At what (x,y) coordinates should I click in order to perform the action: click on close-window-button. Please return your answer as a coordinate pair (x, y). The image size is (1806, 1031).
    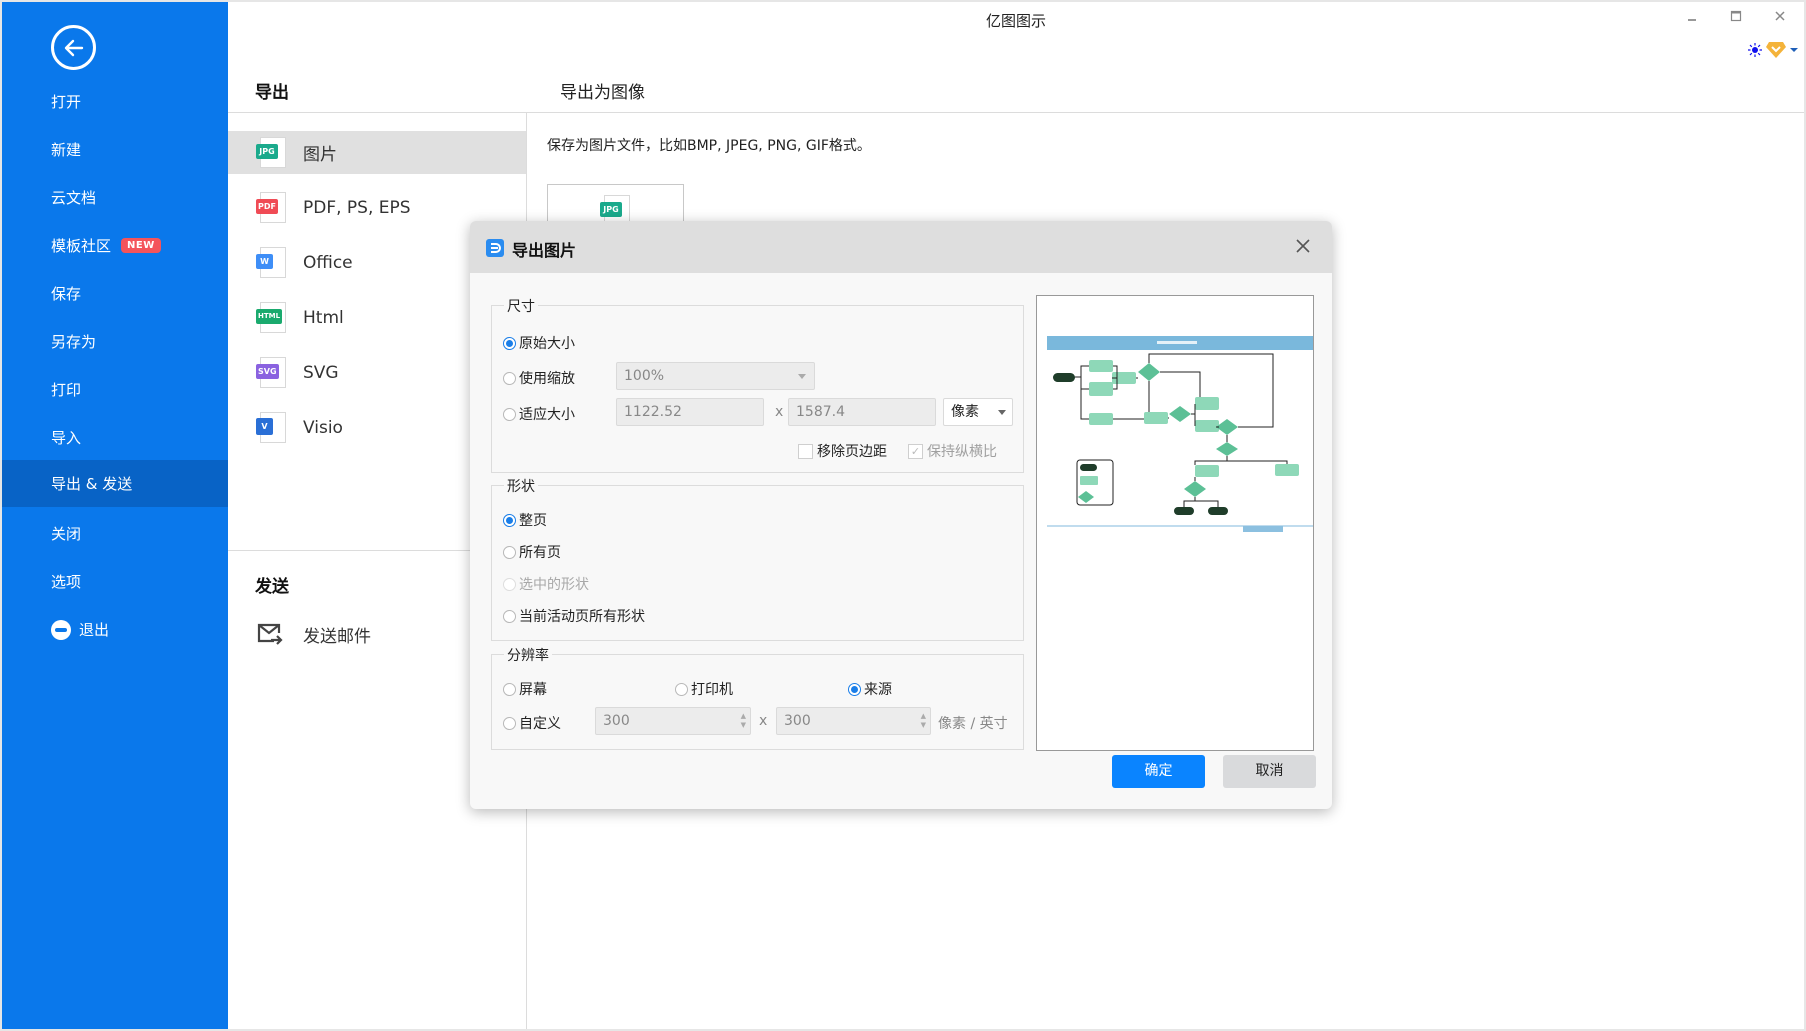
    Looking at the image, I should click on (1780, 18).